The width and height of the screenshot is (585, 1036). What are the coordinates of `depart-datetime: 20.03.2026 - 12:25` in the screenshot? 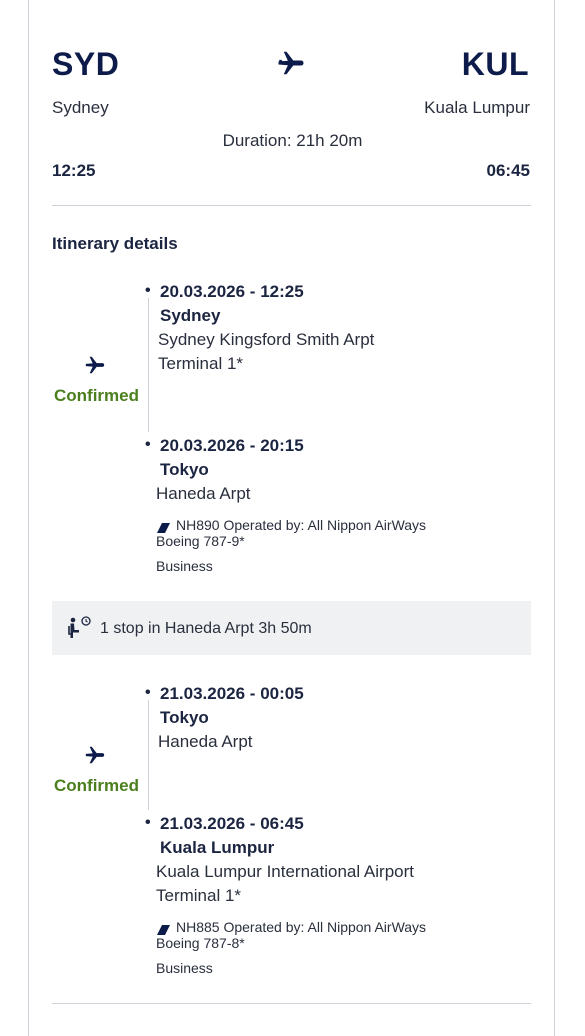 It's located at (232, 291).